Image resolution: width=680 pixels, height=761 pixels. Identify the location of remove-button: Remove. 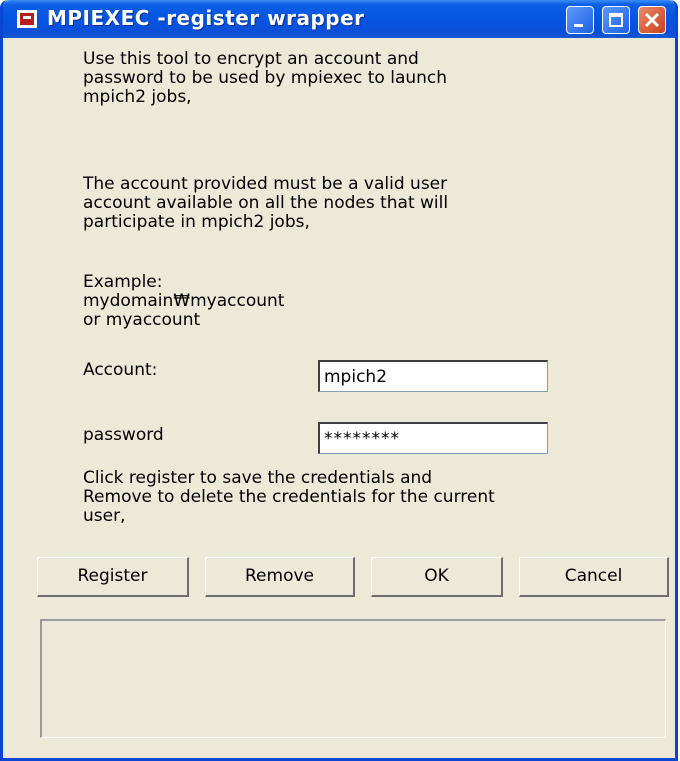
(280, 577).